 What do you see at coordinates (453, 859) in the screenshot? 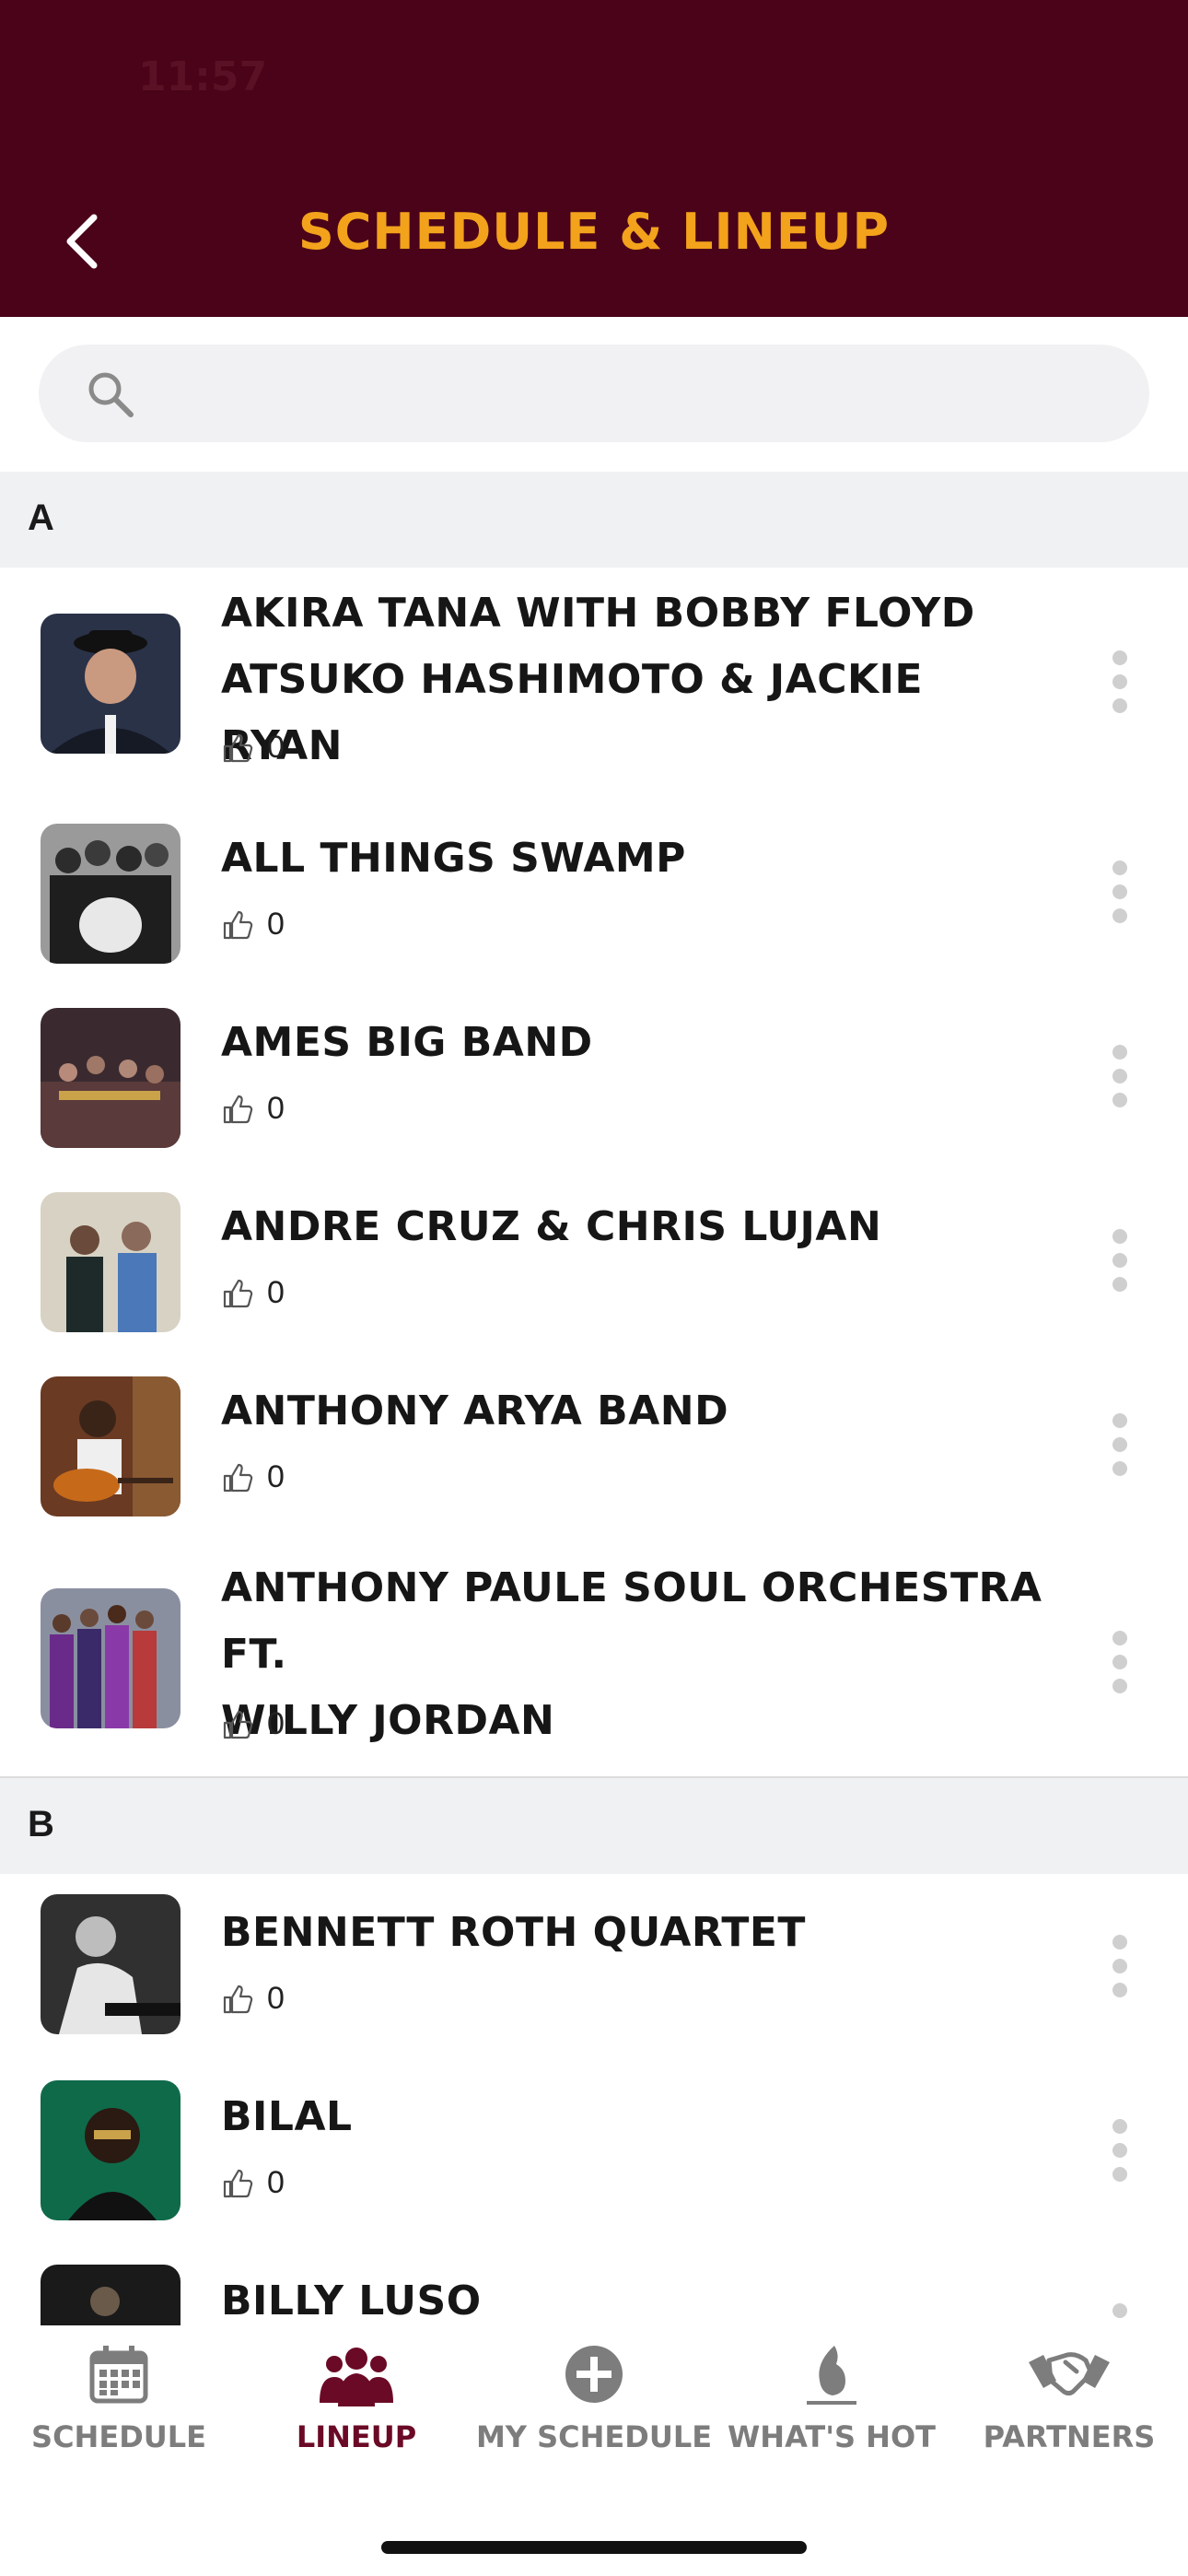
I see `artist-name-line: ALL THINGS SWAMP` at bounding box center [453, 859].